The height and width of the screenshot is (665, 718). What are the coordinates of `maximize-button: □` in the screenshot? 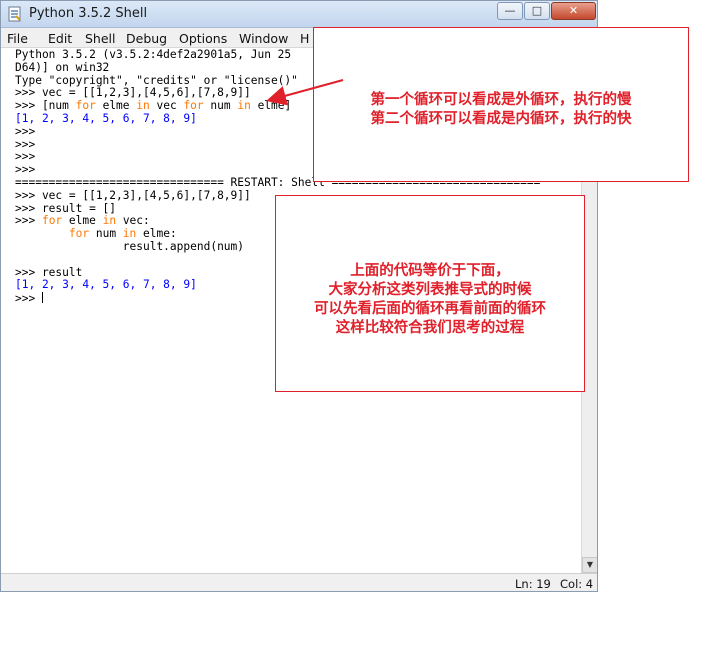 It's located at (537, 11).